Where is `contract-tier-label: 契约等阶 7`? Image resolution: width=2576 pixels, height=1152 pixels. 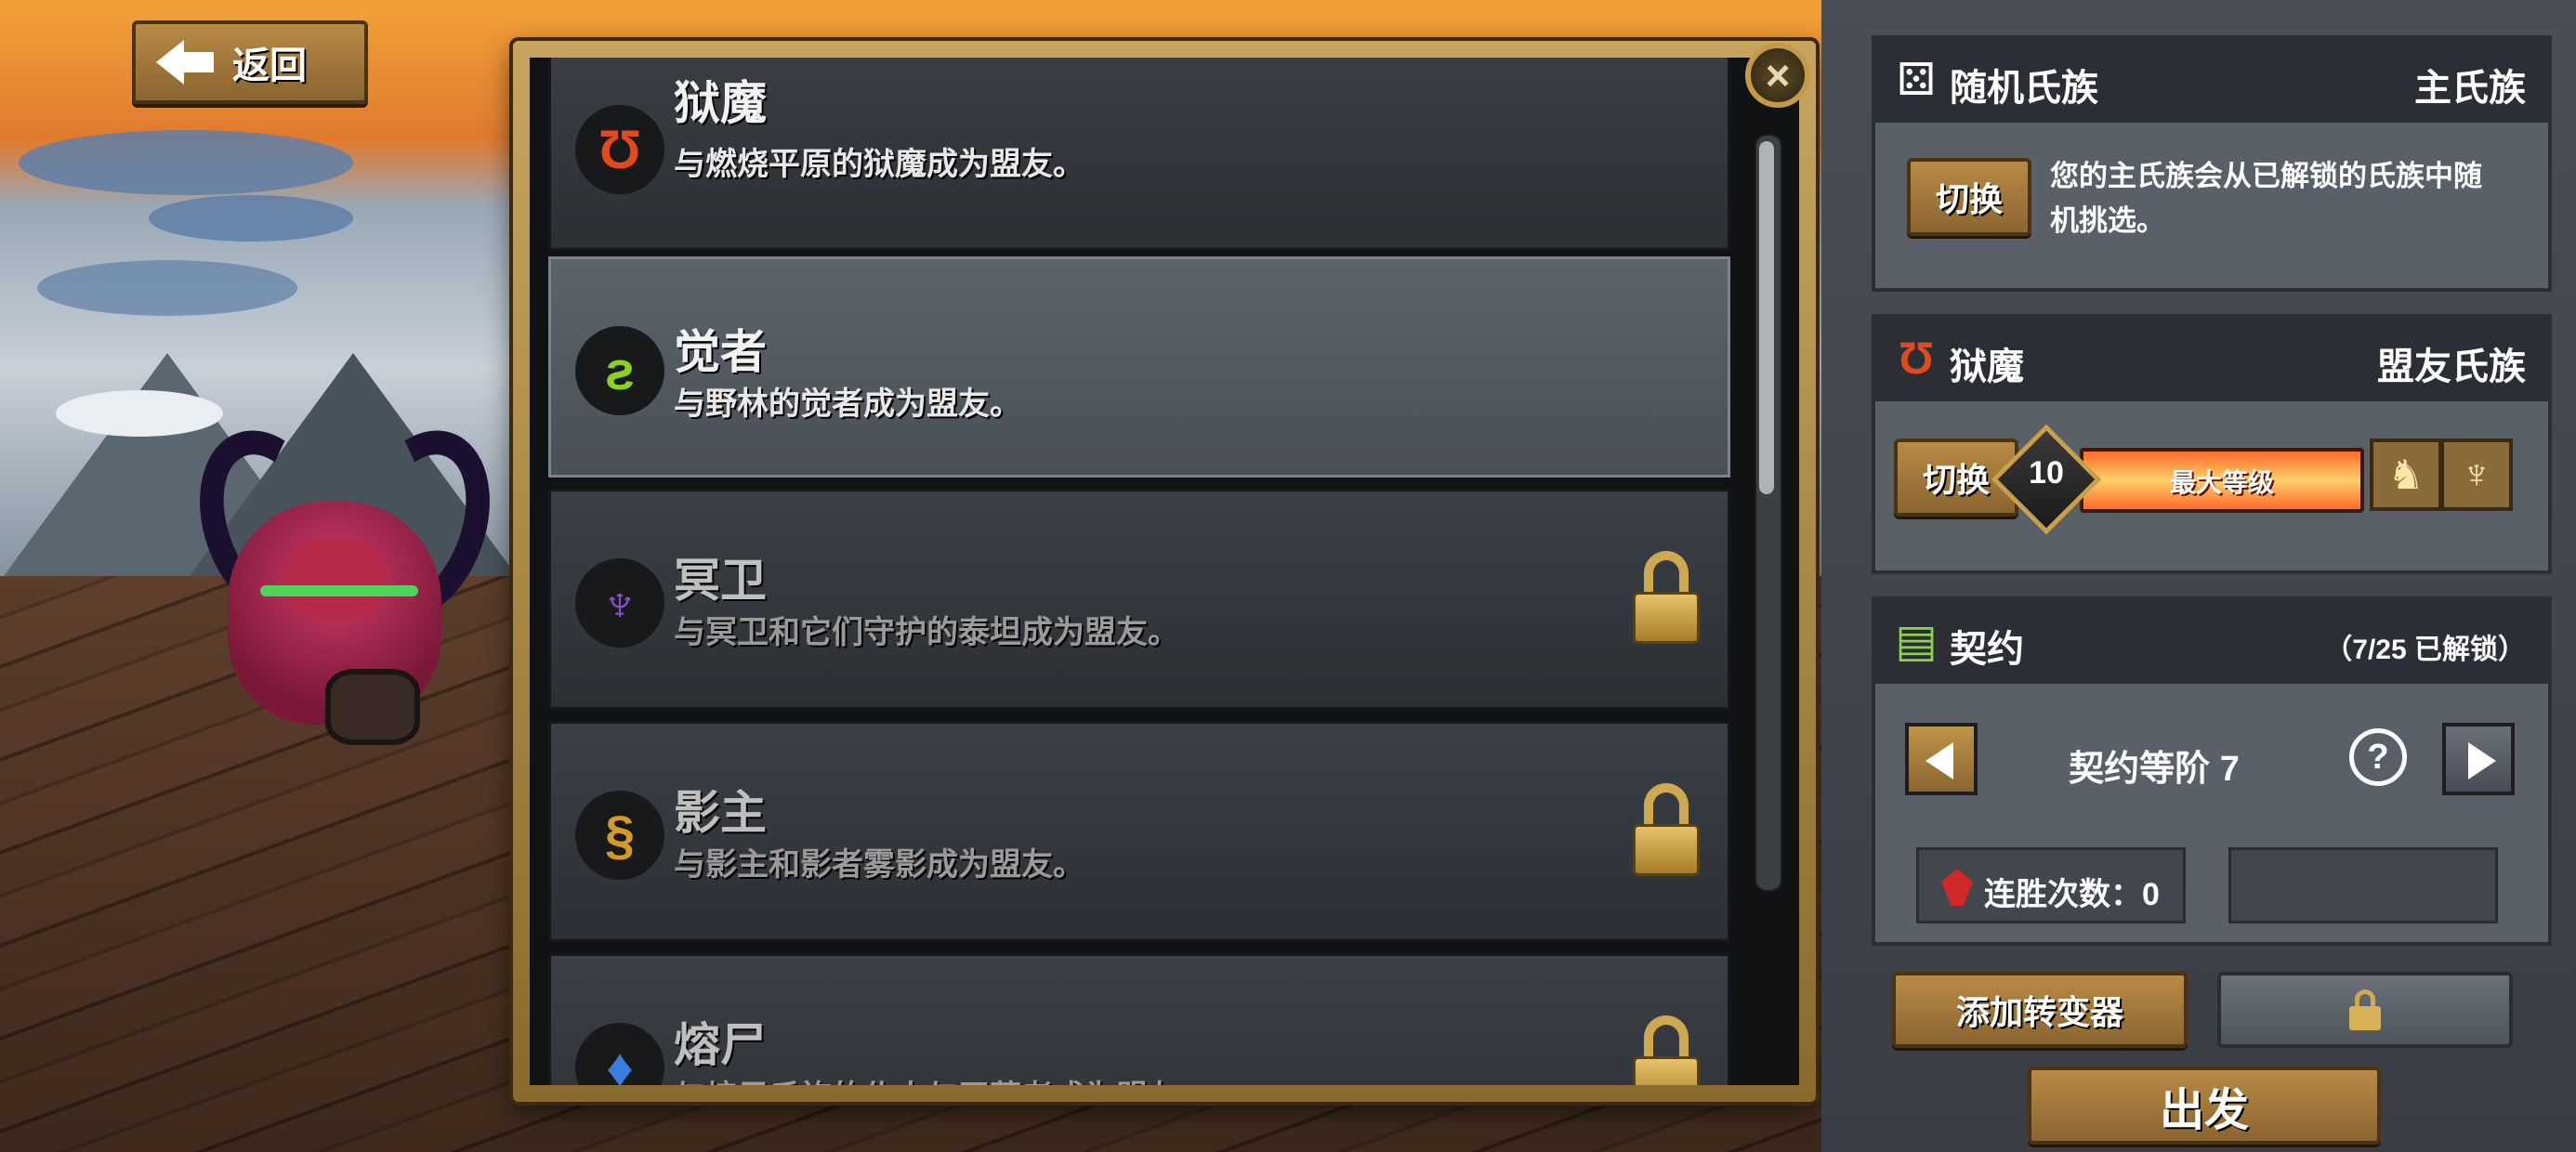 contract-tier-label: 契约等阶 7 is located at coordinates (2154, 769).